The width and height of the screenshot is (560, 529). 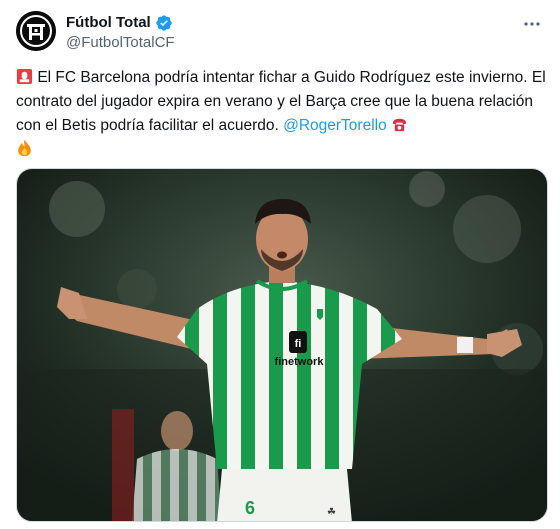 I want to click on author-name-row: Fútbol Total, so click(x=119, y=23).